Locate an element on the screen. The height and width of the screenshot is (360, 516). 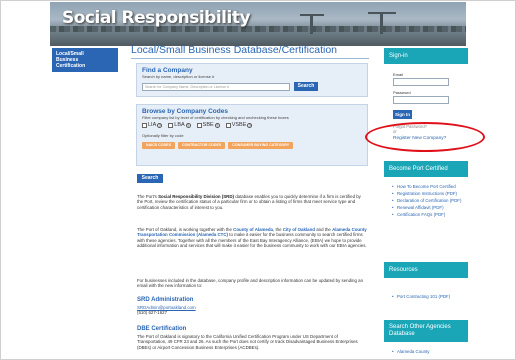
checkbox-label: LBA is located at coordinates (179, 125).